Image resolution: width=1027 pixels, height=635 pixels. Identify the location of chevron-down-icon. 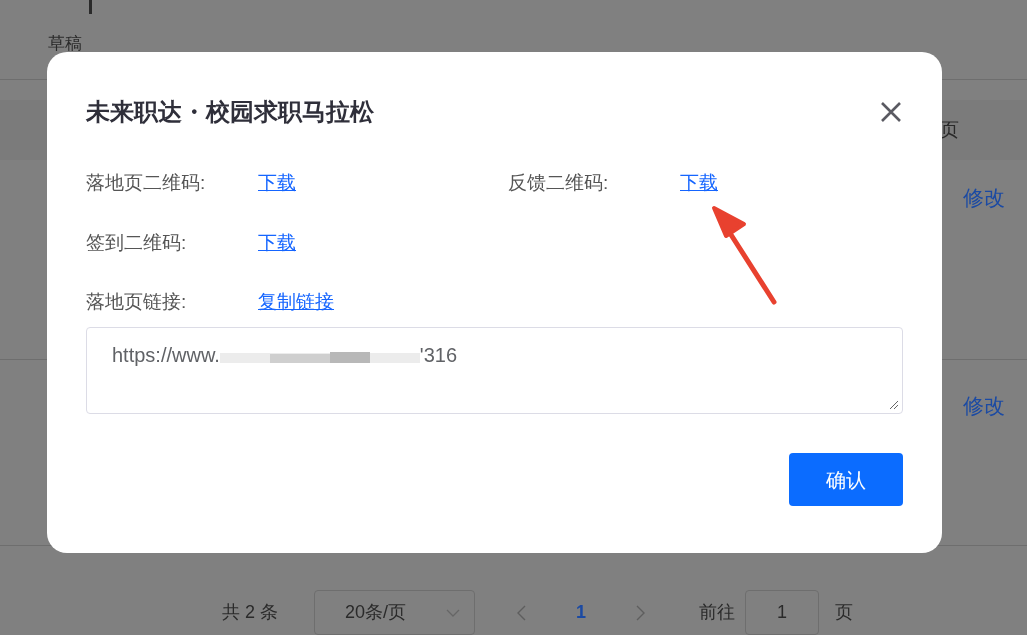
(453, 612).